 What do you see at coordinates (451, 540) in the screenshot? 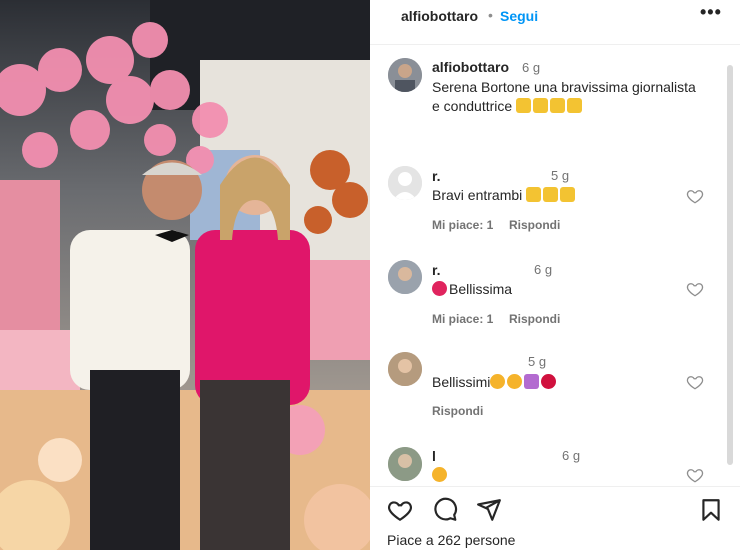
I see `like-count-text: Piace a 262 persone` at bounding box center [451, 540].